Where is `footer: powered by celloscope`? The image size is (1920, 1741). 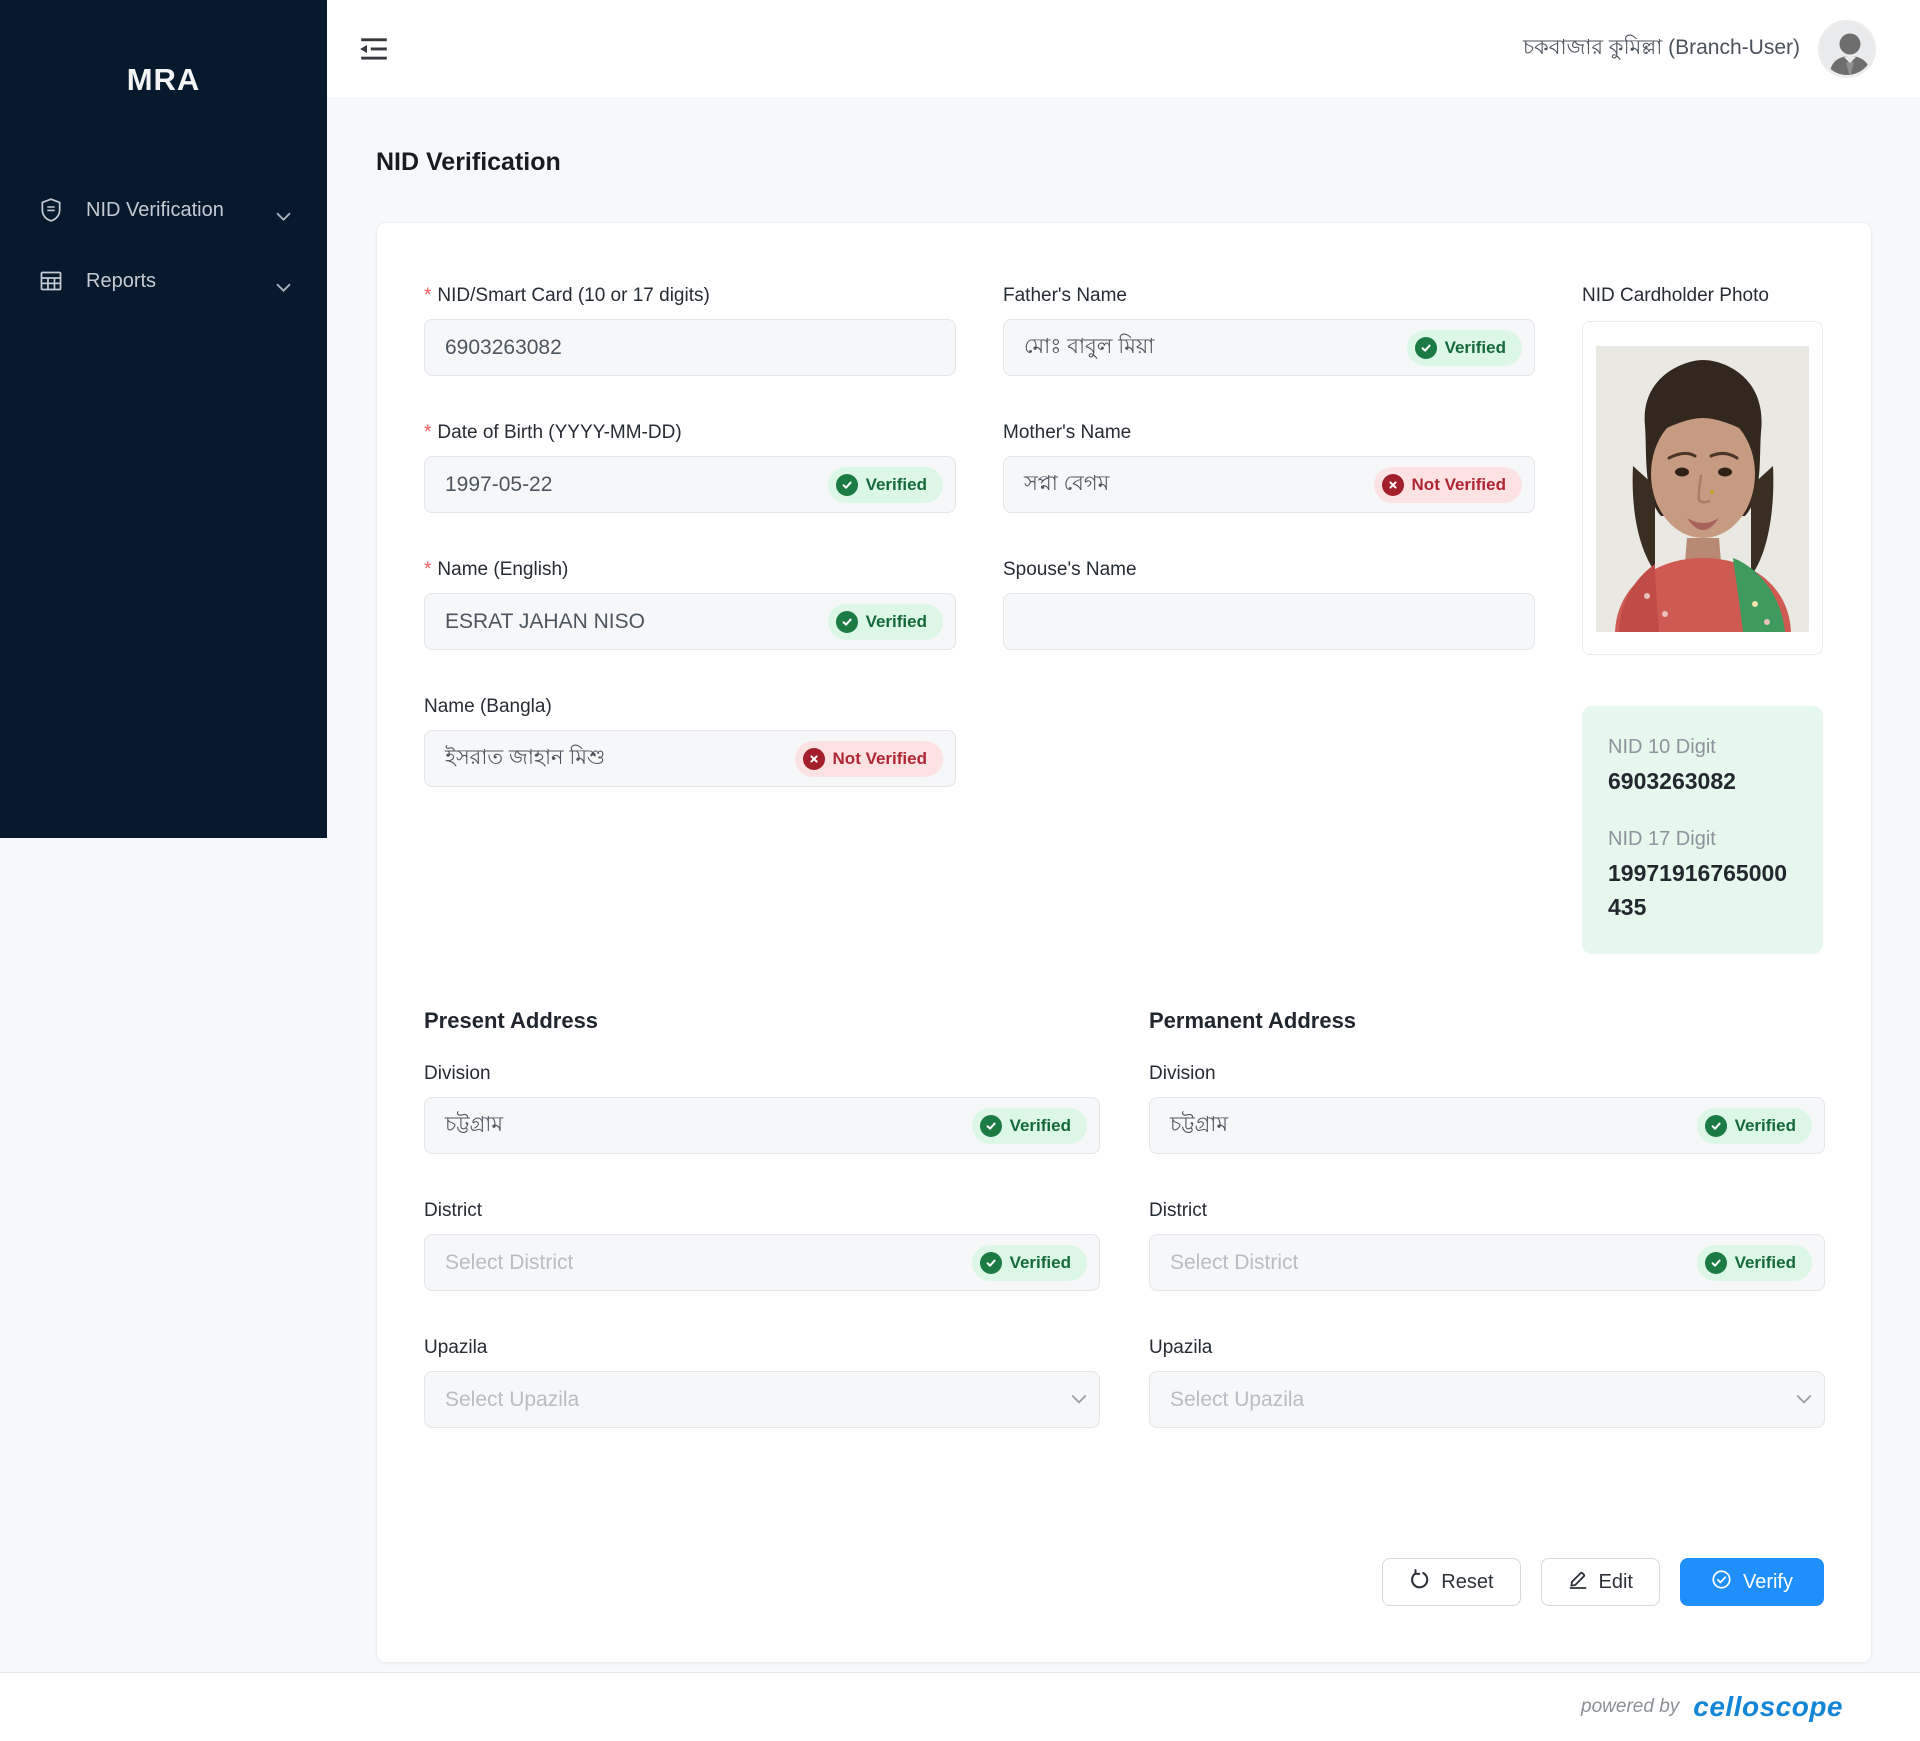
footer: powered by celloscope is located at coordinates (960, 1706).